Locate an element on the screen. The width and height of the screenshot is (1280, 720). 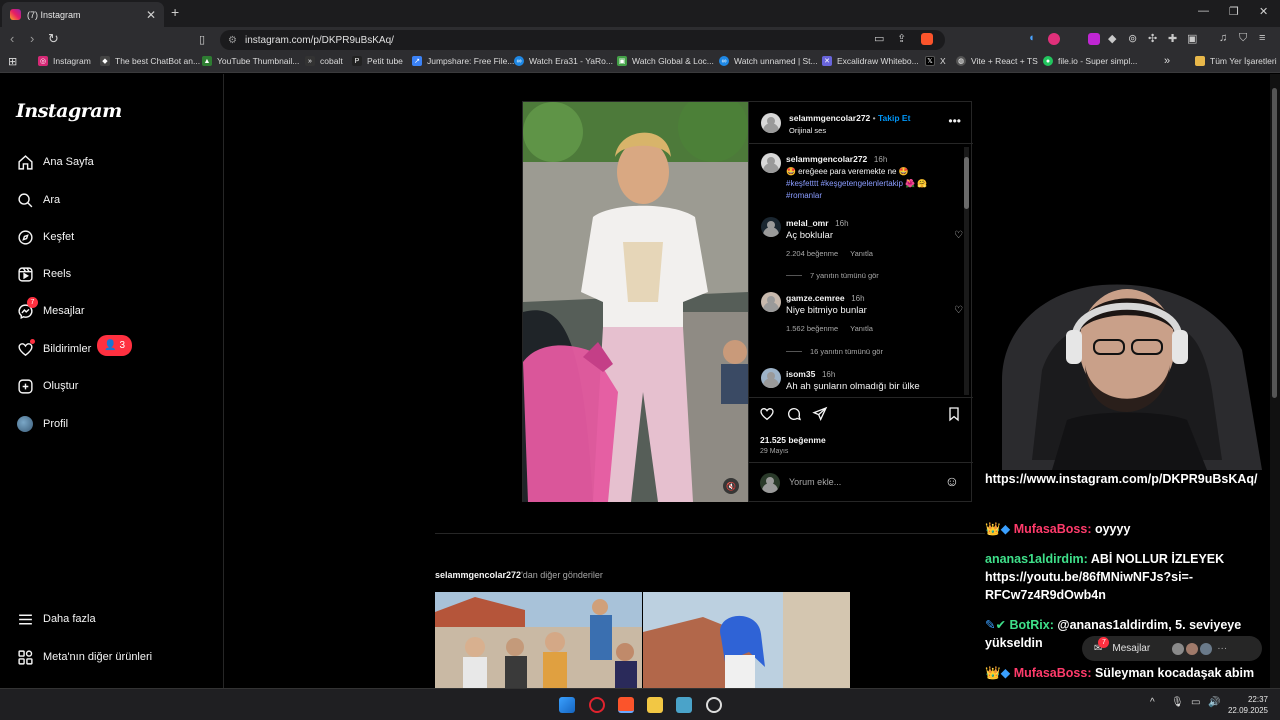
save-bookmark-icon is located at coordinates (954, 414).